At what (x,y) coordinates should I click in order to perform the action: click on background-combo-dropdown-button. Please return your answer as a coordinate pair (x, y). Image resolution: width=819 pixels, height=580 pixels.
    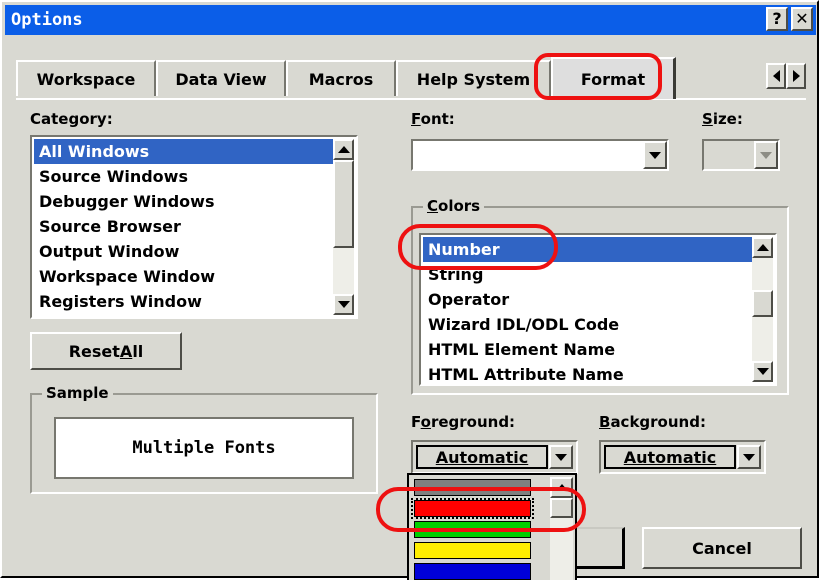
    Looking at the image, I should click on (749, 457).